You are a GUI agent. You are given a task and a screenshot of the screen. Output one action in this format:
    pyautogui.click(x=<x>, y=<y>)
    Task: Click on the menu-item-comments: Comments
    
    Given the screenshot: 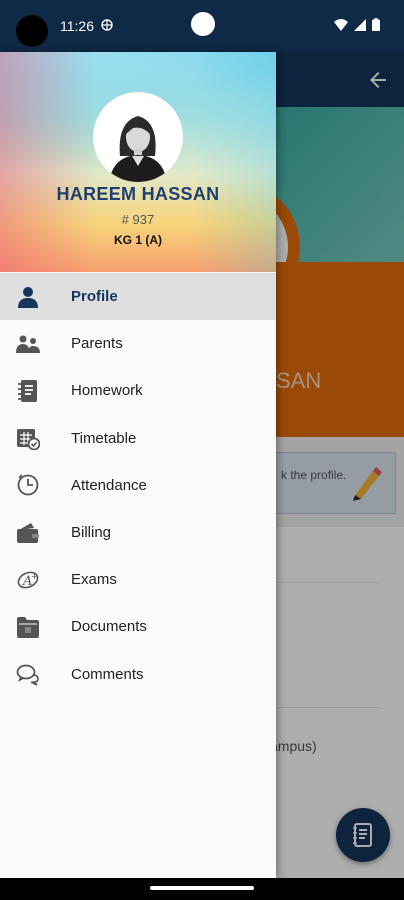 What is the action you would take?
    pyautogui.click(x=138, y=674)
    